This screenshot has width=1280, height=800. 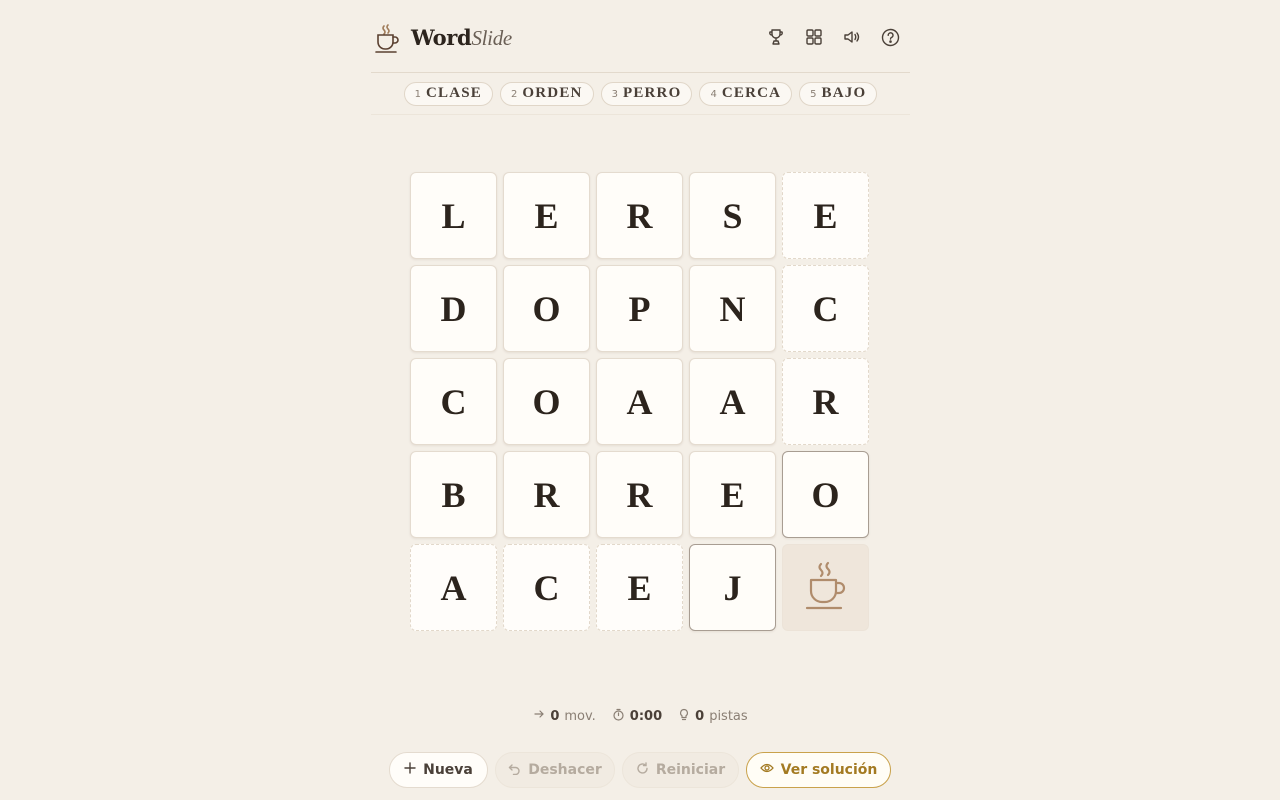 What do you see at coordinates (454, 93) in the screenshot?
I see `word-text: CLASE` at bounding box center [454, 93].